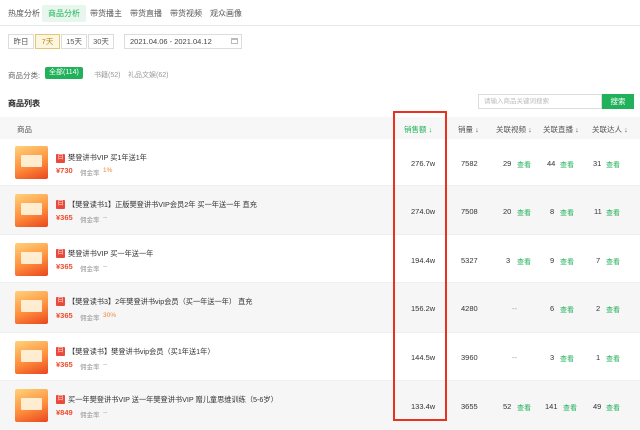 This screenshot has width=640, height=430. Describe the element at coordinates (108, 170) in the screenshot. I see `commission-value: 1%` at that location.